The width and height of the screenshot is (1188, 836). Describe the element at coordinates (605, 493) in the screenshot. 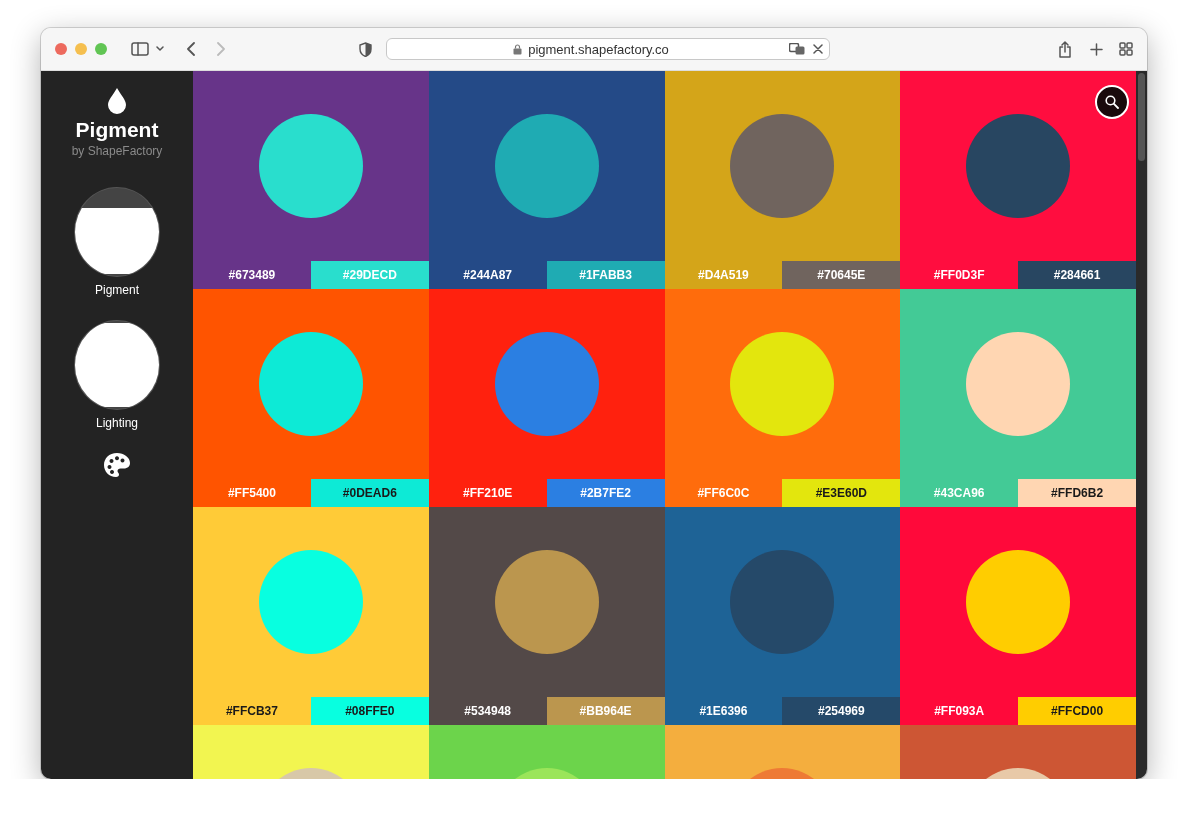

I see `hex-label: #2B7FE2` at that location.